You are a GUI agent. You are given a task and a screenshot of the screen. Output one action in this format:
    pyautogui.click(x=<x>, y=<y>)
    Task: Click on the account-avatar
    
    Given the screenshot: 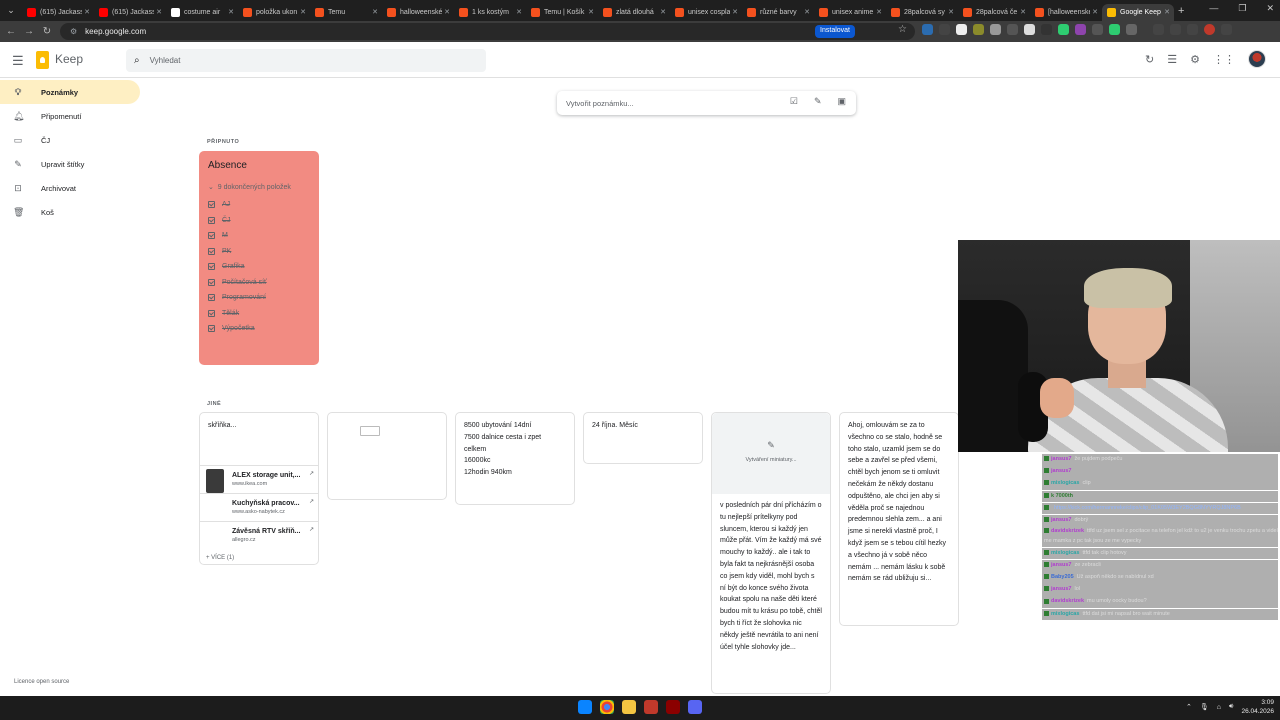 What is the action you would take?
    pyautogui.click(x=1257, y=59)
    